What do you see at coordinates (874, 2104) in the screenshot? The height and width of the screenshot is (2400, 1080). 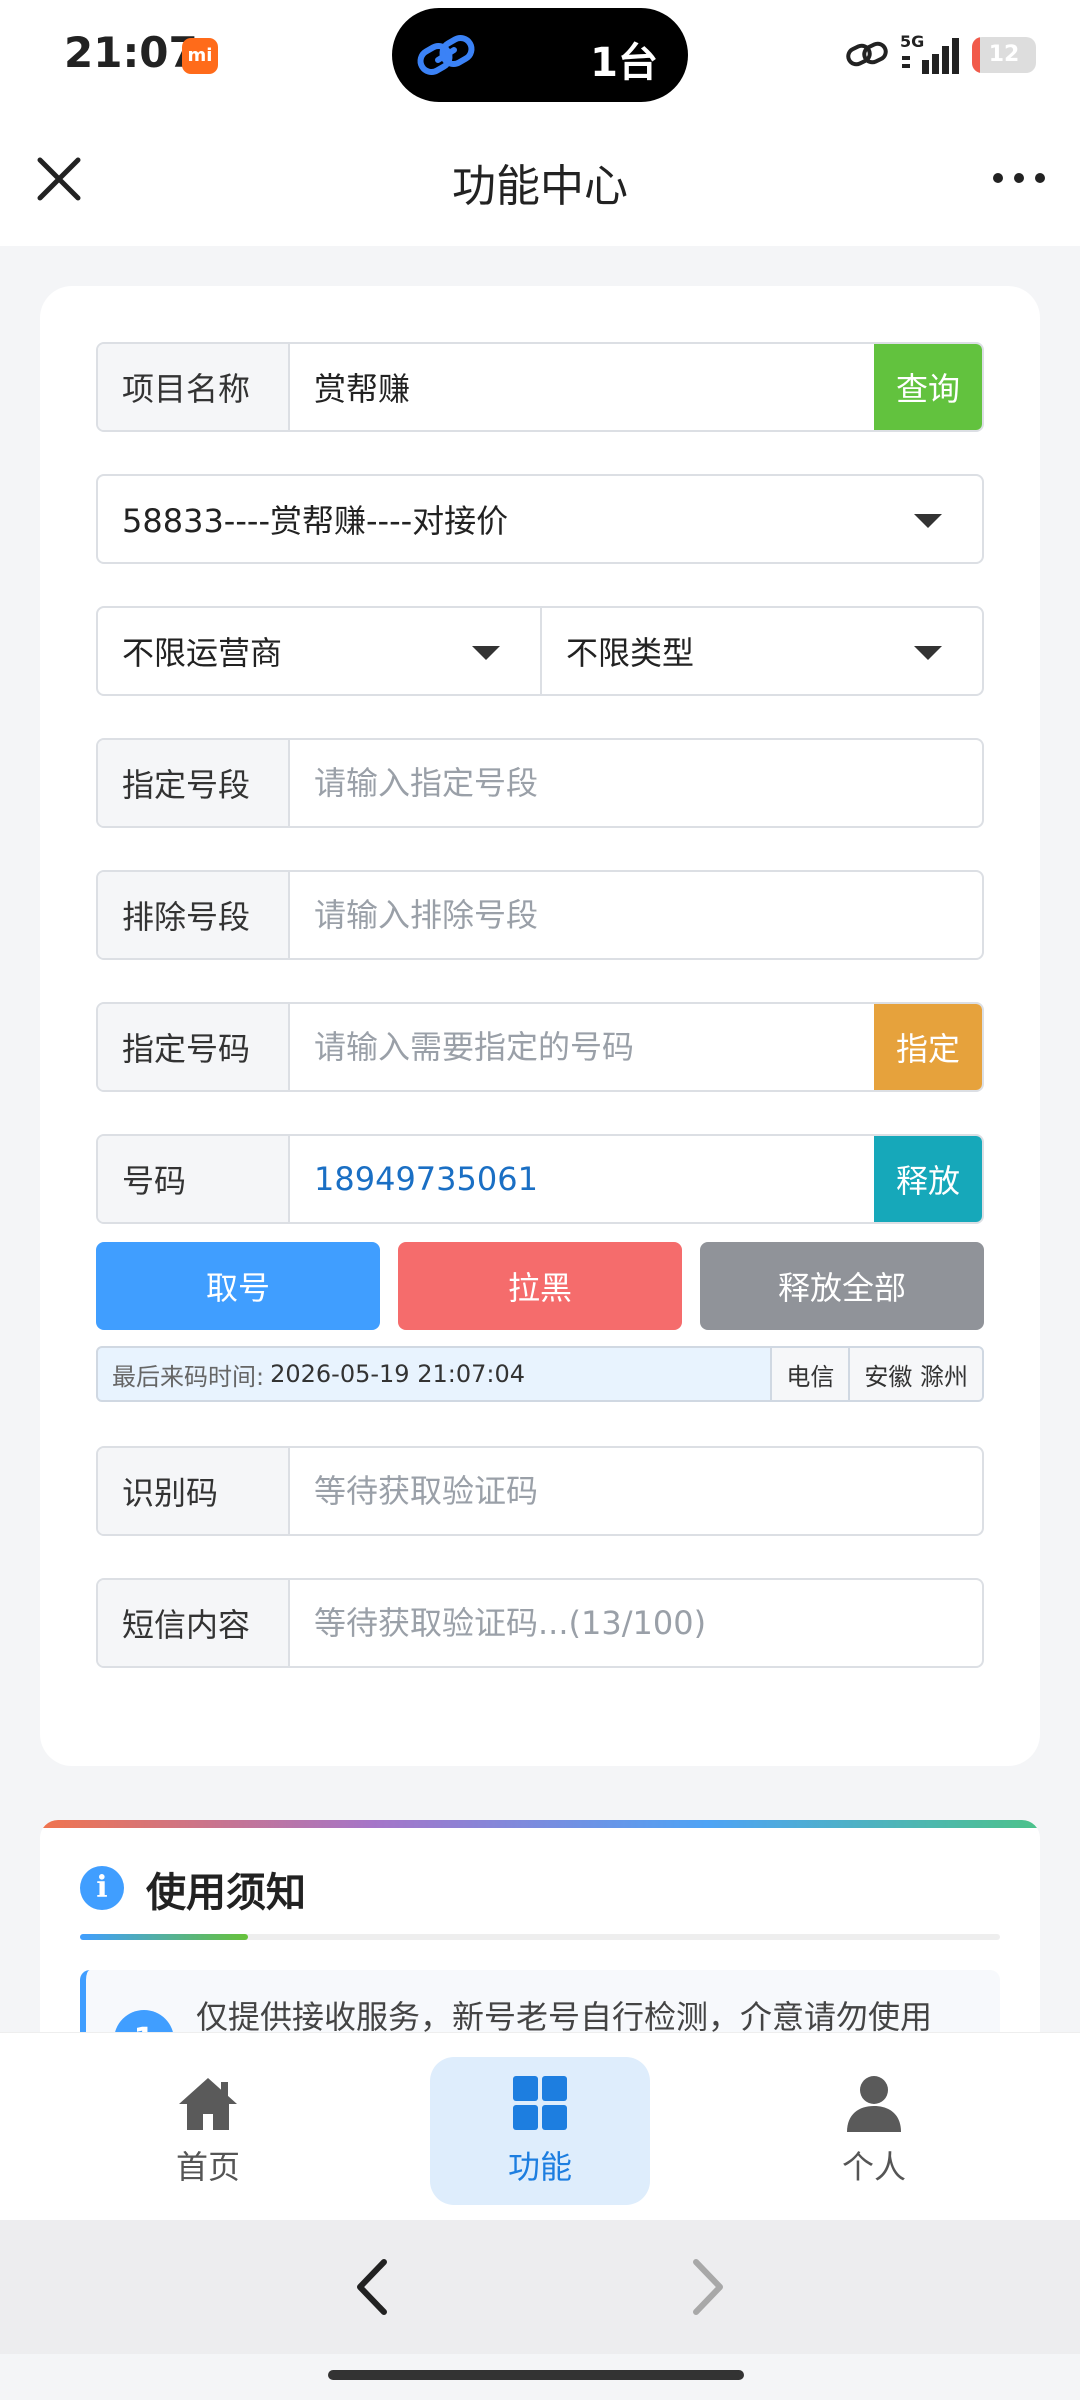 I see `person-icon` at bounding box center [874, 2104].